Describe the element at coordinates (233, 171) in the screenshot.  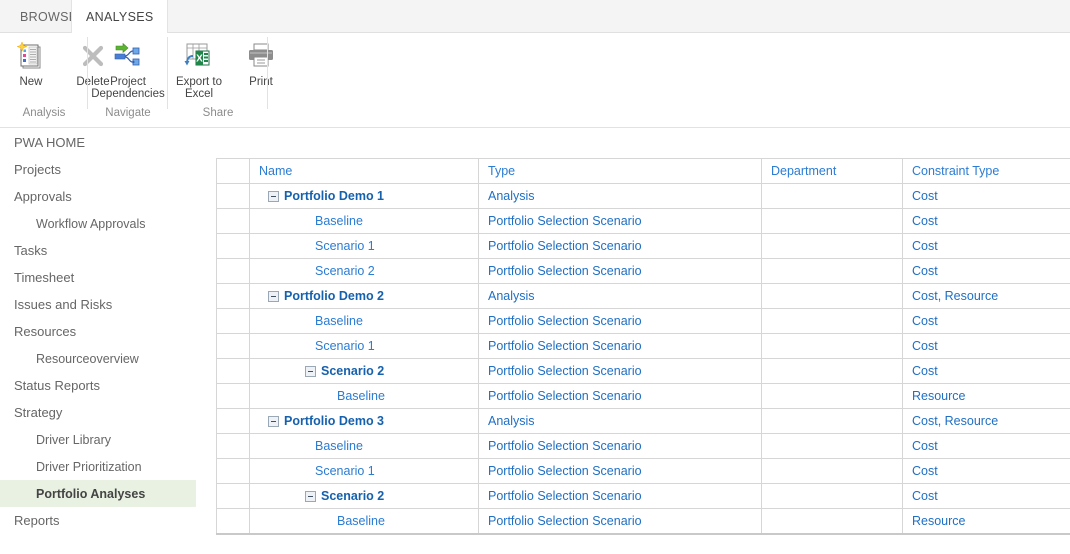
I see `column-header-select` at that location.